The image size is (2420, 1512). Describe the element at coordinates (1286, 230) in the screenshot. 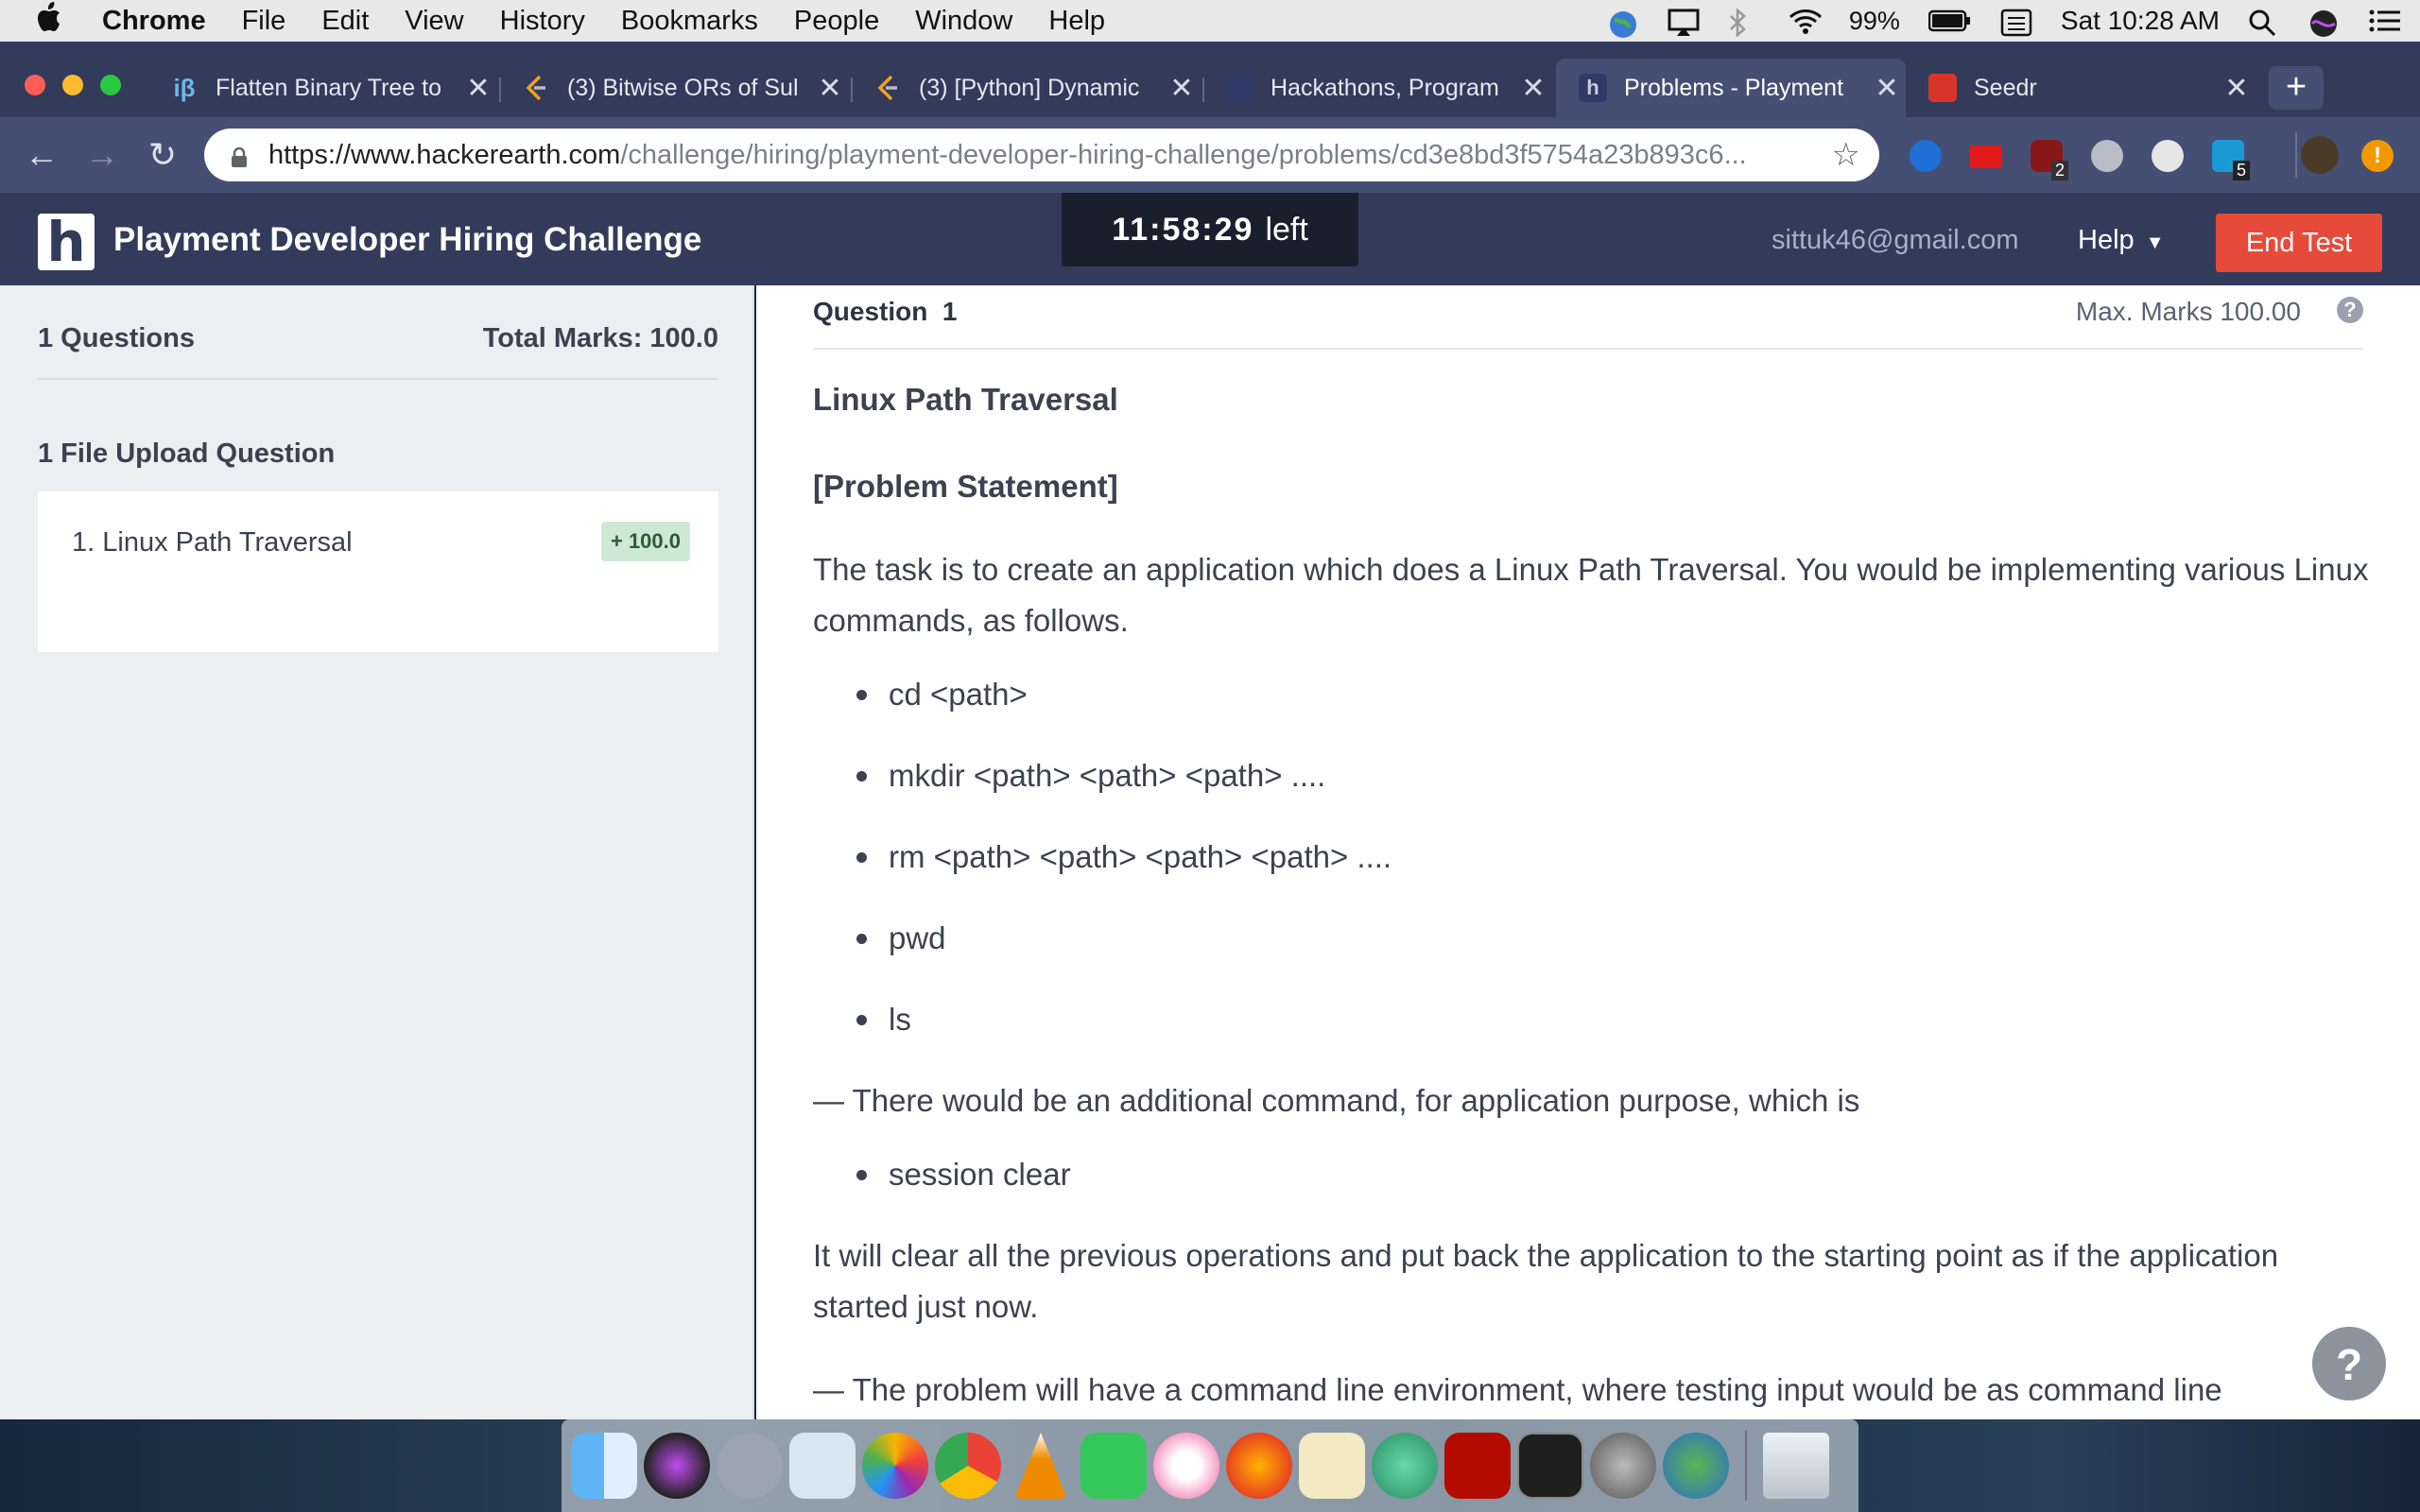

I see `timer-suffix: left` at that location.